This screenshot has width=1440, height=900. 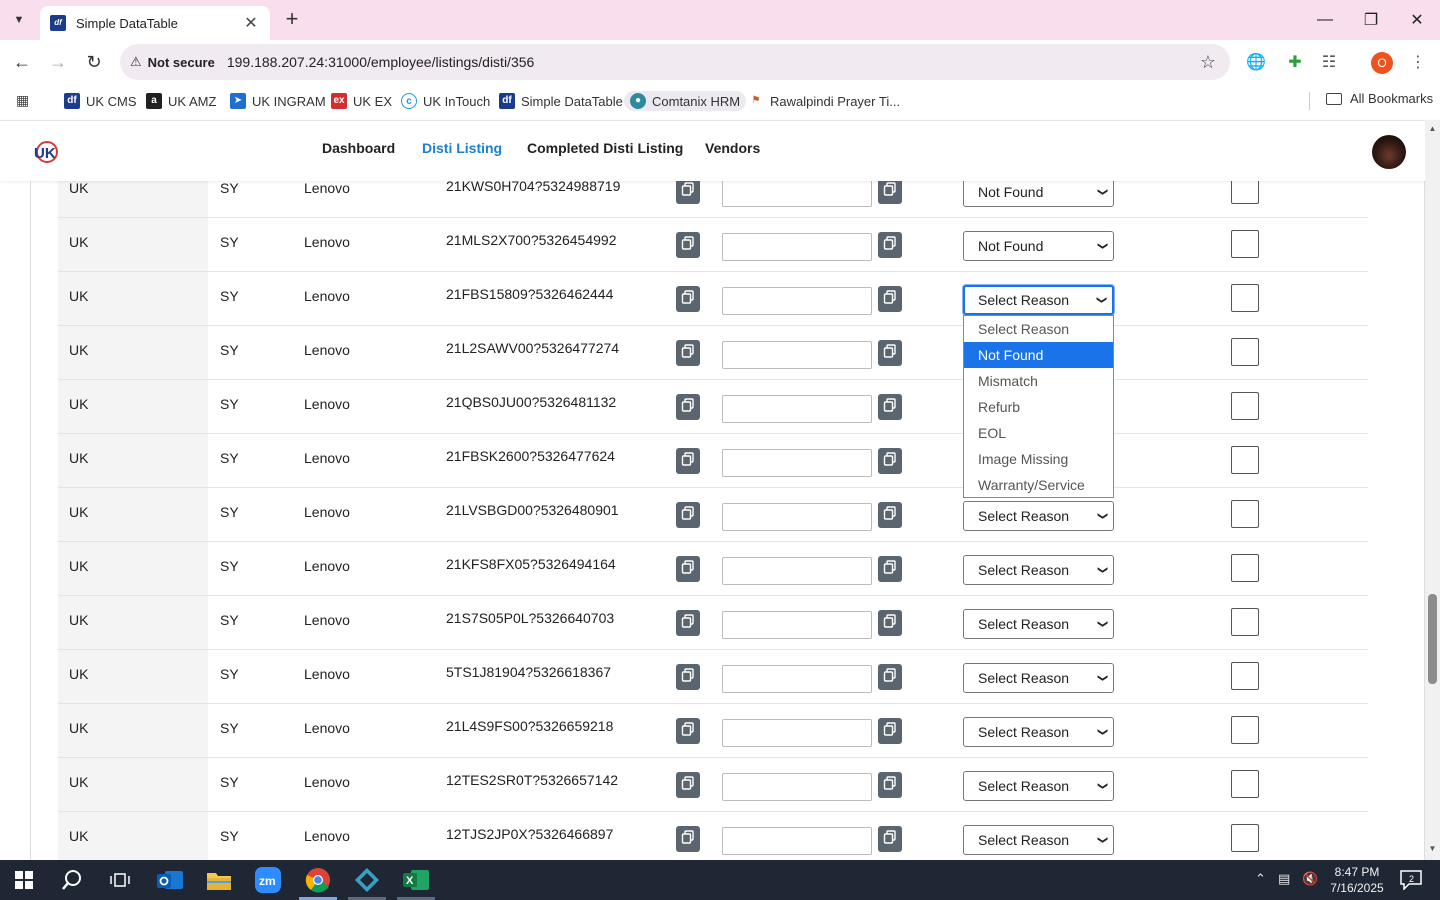 I want to click on bookmark-uk-amz: a UK AMZ, so click(x=181, y=101).